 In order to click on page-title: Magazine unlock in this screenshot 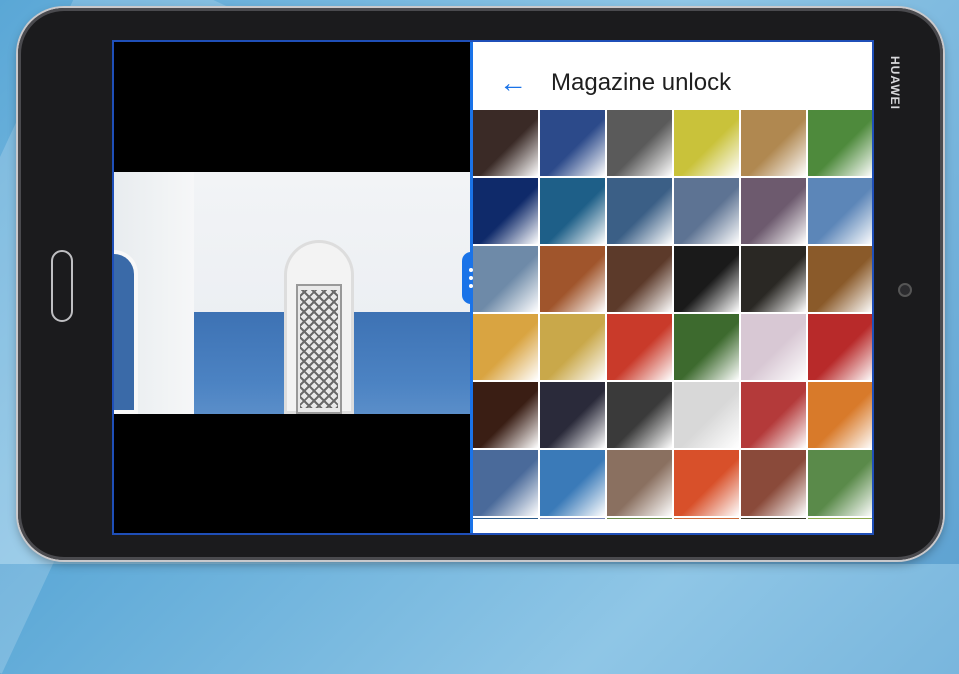, I will do `click(641, 82)`.